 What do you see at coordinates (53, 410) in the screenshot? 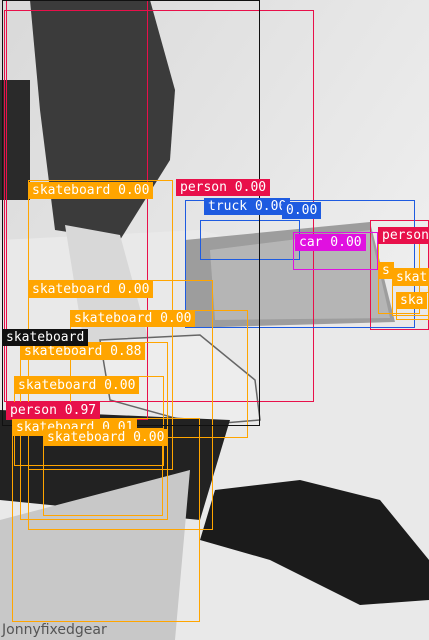
I see `detection-label: person 0.97` at bounding box center [53, 410].